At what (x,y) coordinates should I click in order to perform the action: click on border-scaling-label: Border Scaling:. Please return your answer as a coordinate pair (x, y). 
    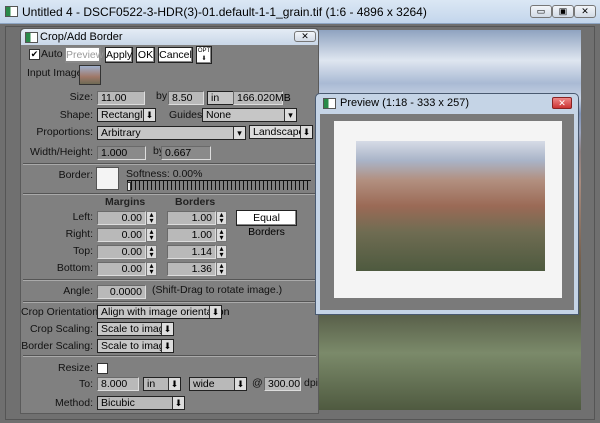
    Looking at the image, I should click on (57, 346).